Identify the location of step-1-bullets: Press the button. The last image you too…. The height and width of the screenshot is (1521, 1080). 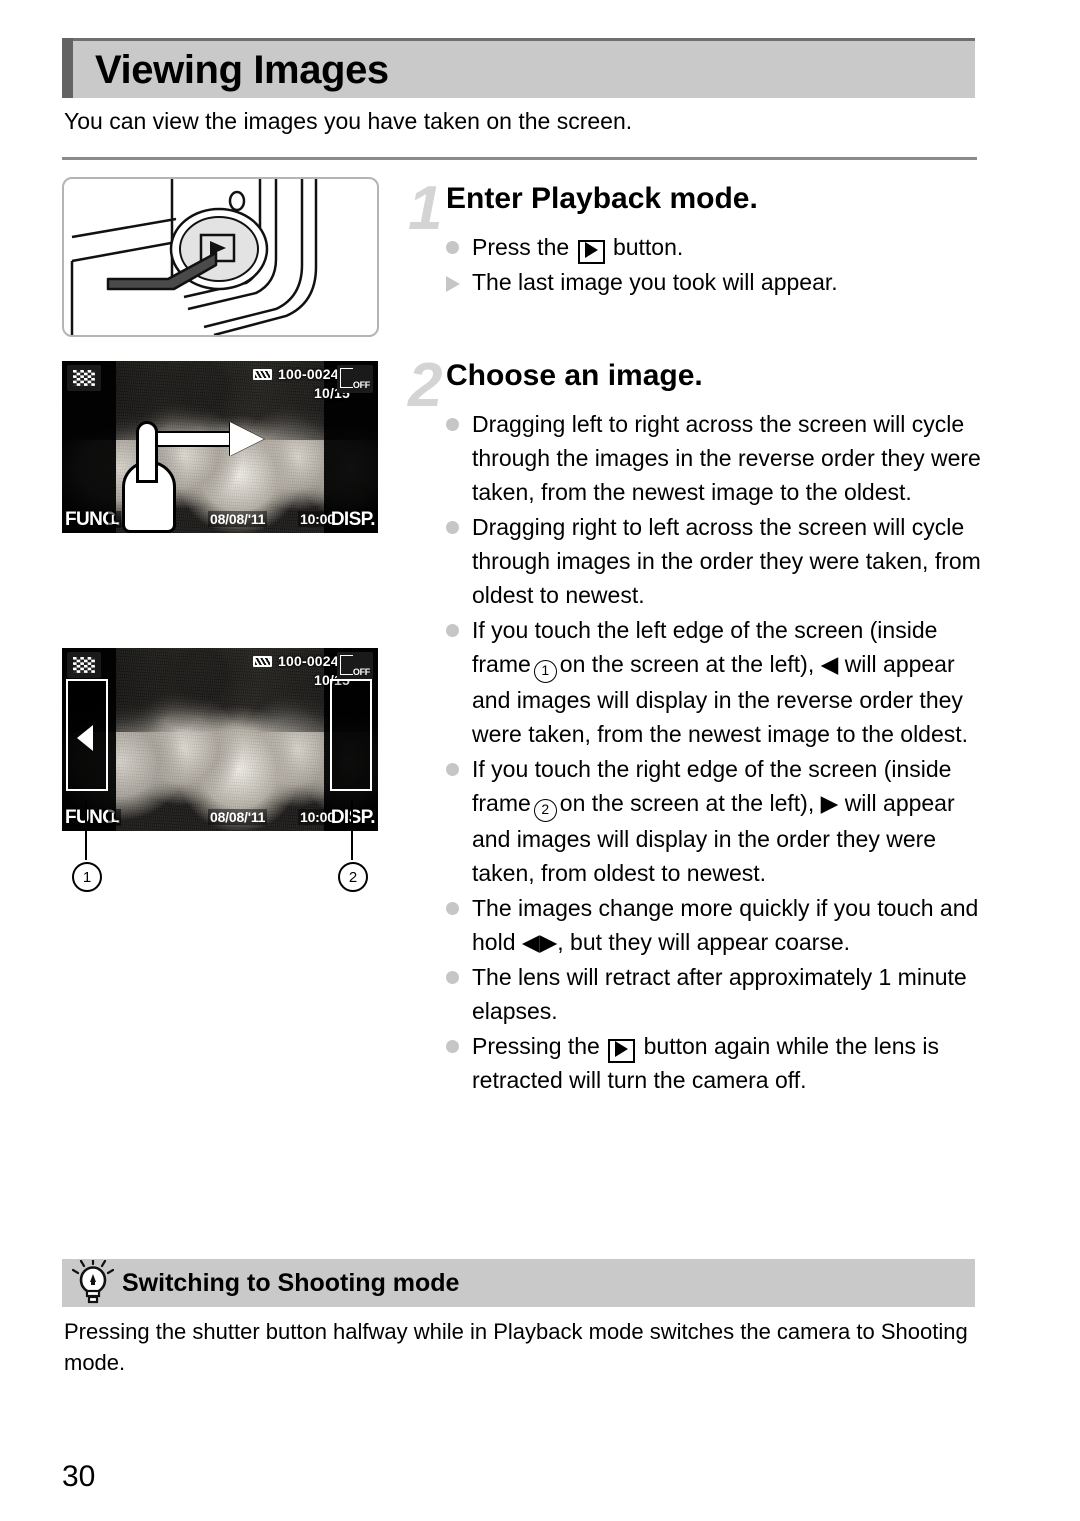
(722, 265).